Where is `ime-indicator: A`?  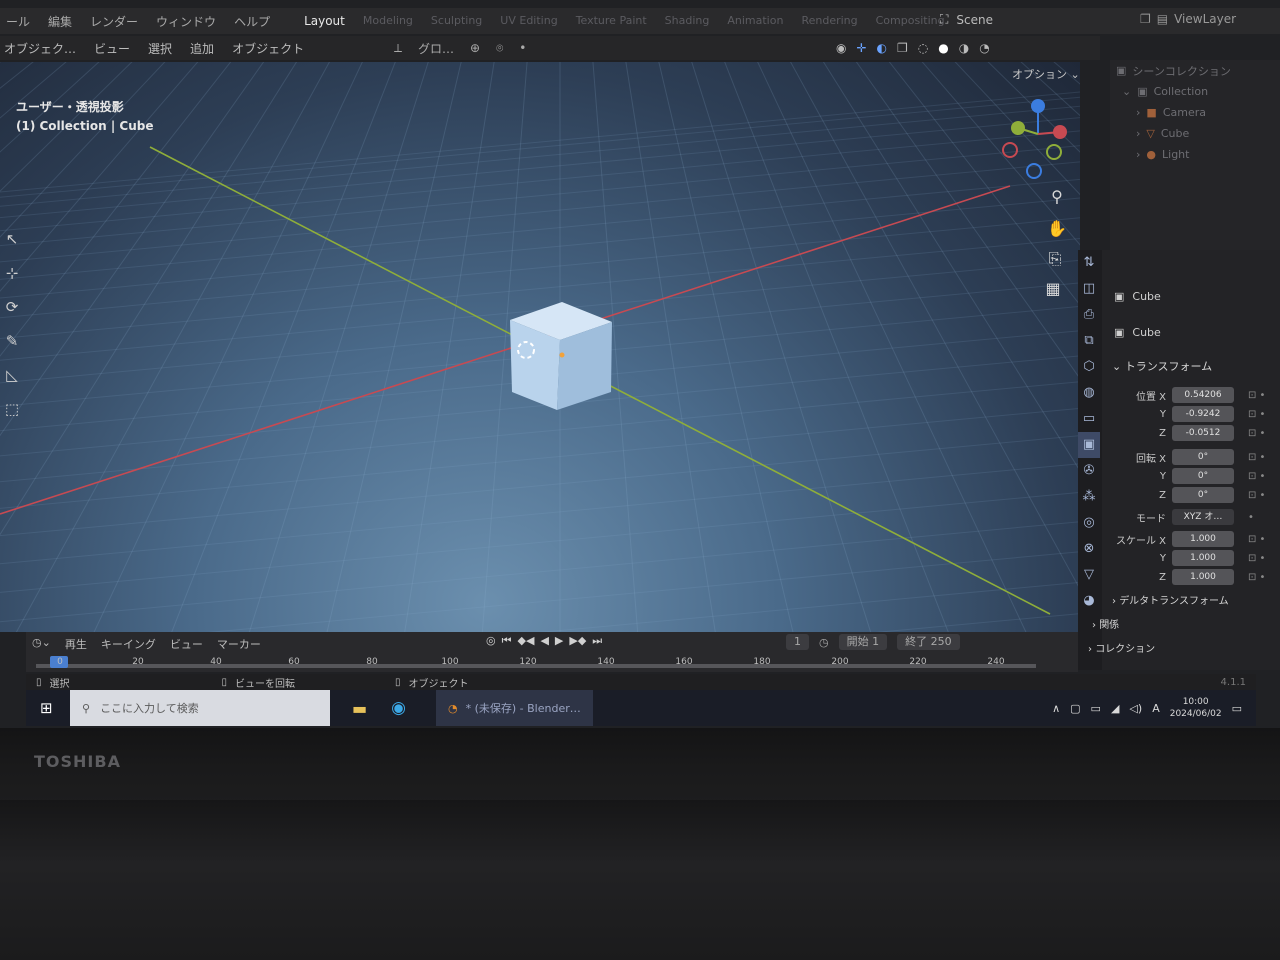 ime-indicator: A is located at coordinates (1156, 708).